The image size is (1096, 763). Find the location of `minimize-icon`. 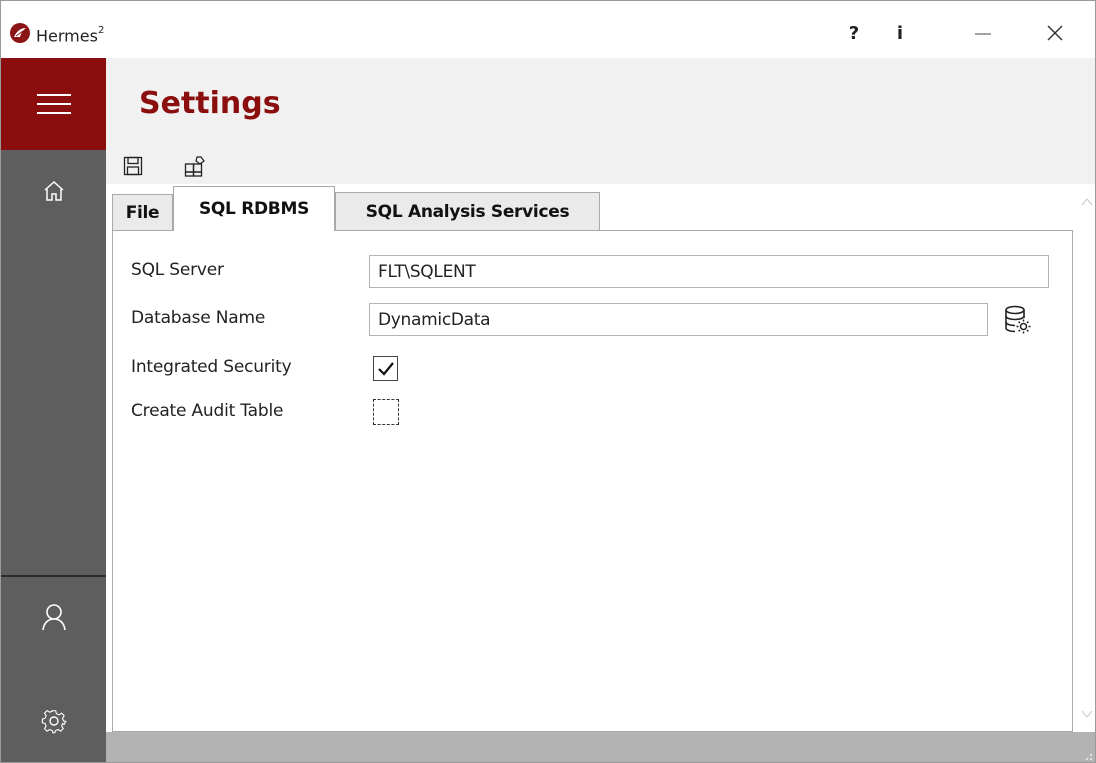

minimize-icon is located at coordinates (983, 34).